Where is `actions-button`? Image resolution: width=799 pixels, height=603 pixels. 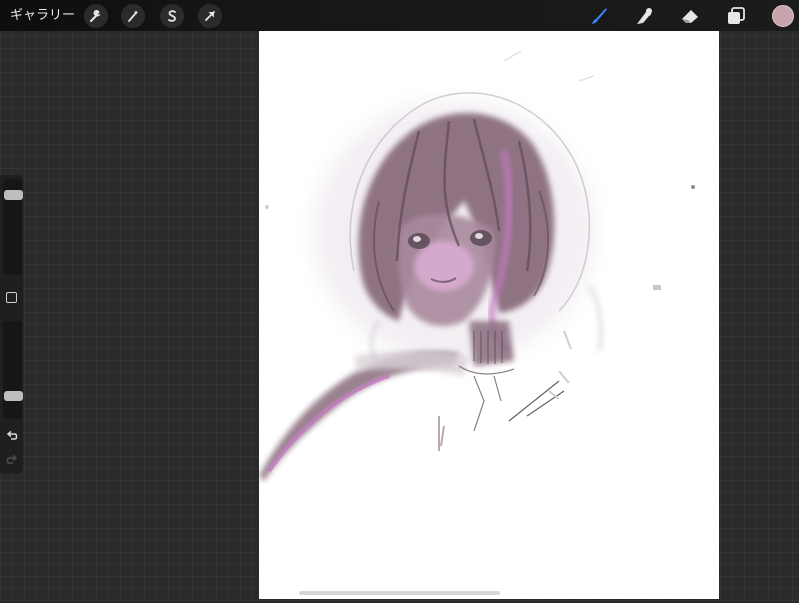
actions-button is located at coordinates (96, 16).